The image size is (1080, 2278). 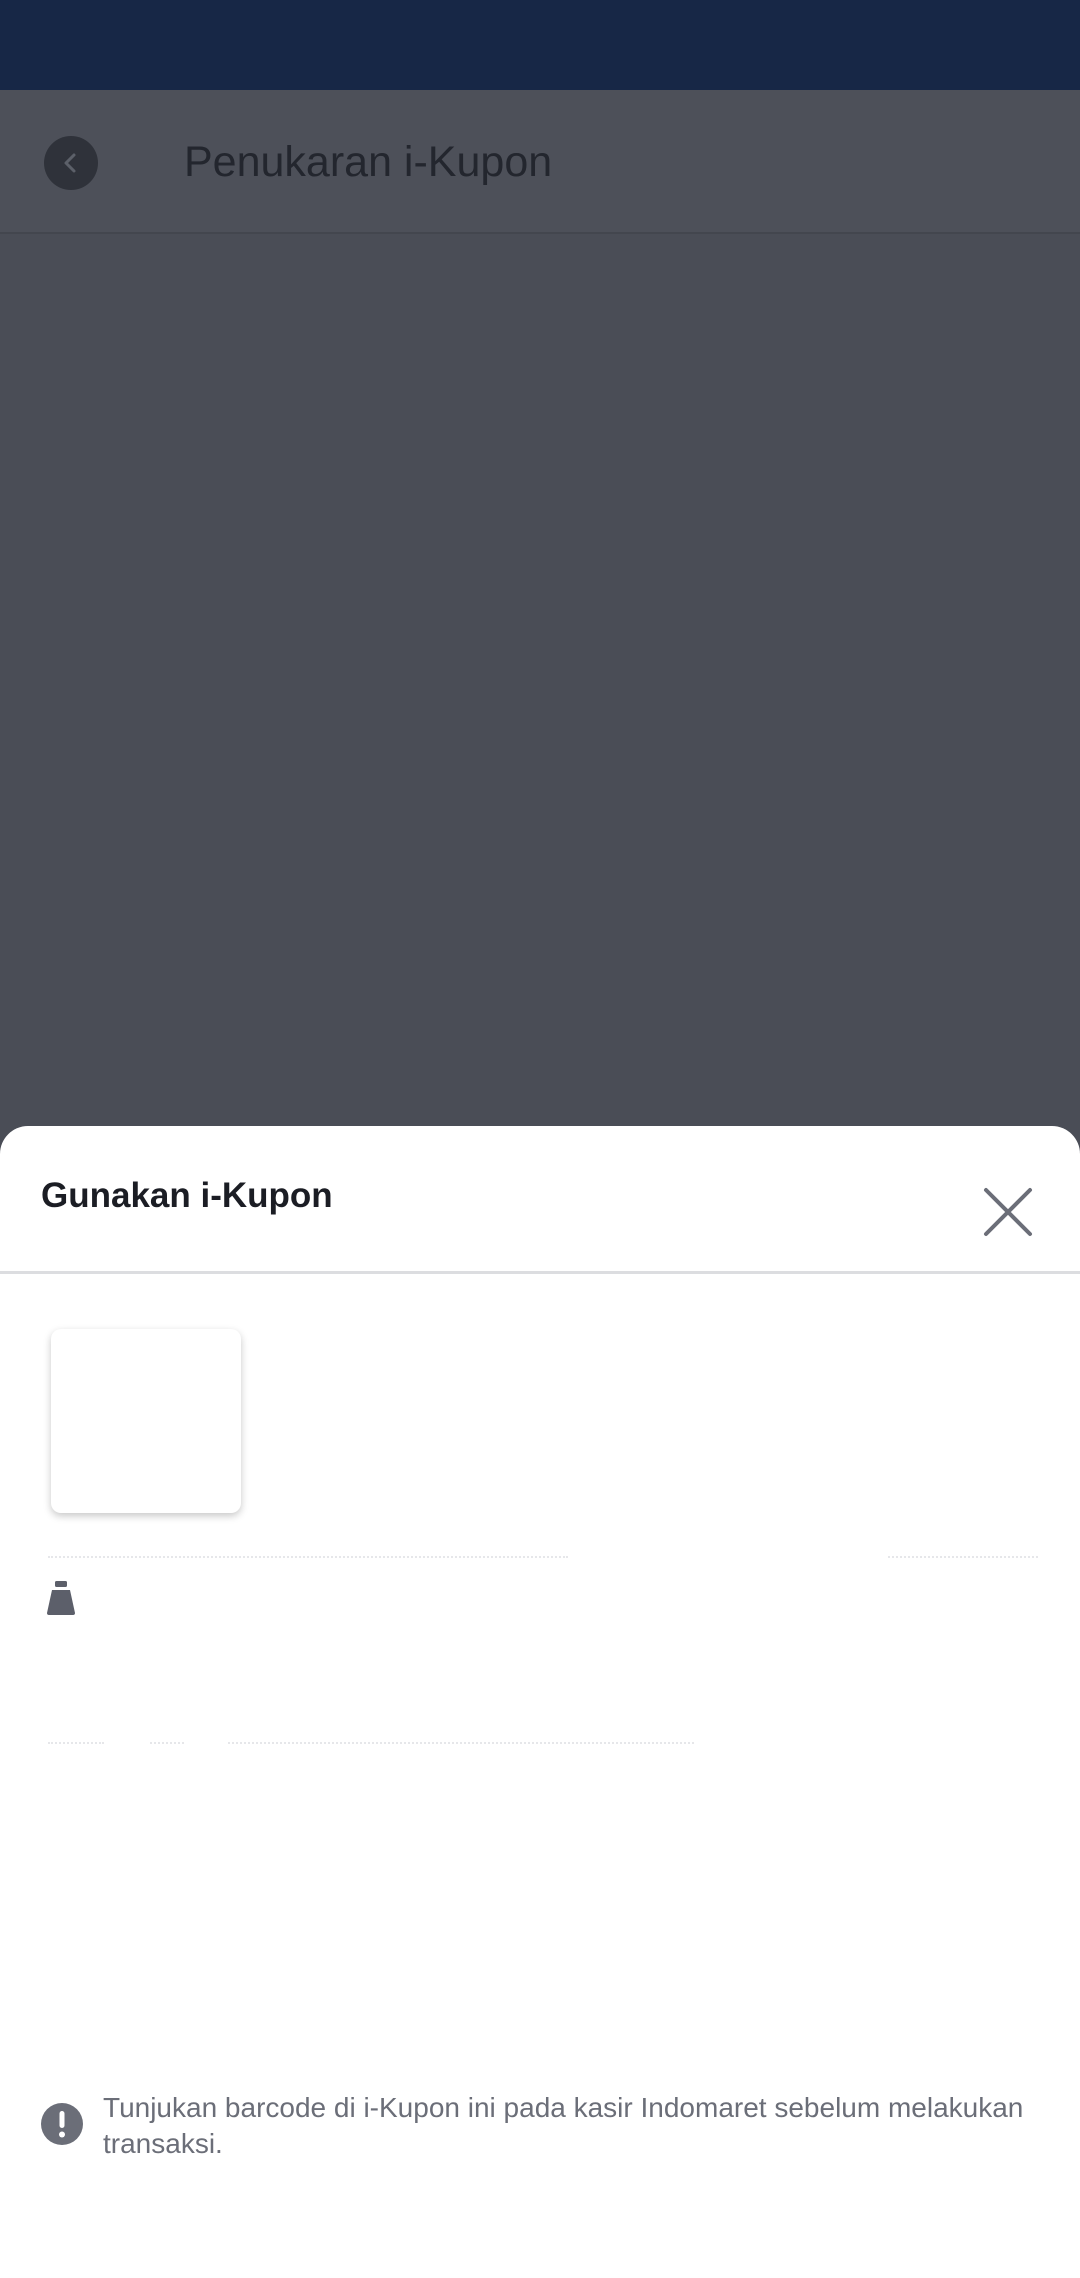 What do you see at coordinates (540, 1272) in the screenshot?
I see `sheet-divider` at bounding box center [540, 1272].